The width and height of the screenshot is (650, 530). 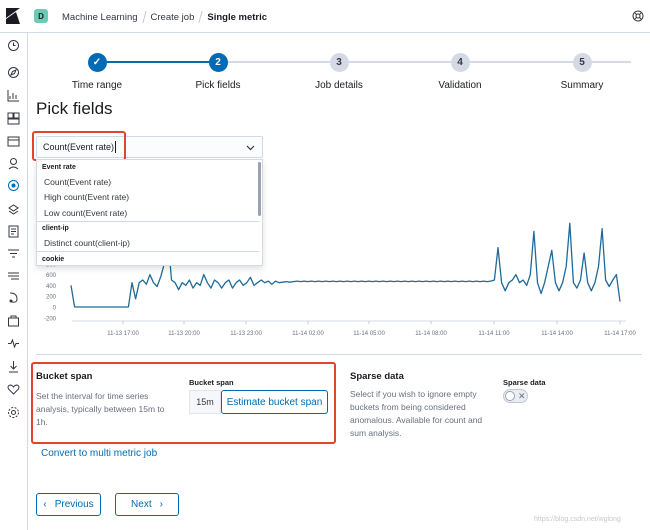 I want to click on option-high-count-event-rate: High count(Event rate), so click(x=86, y=197).